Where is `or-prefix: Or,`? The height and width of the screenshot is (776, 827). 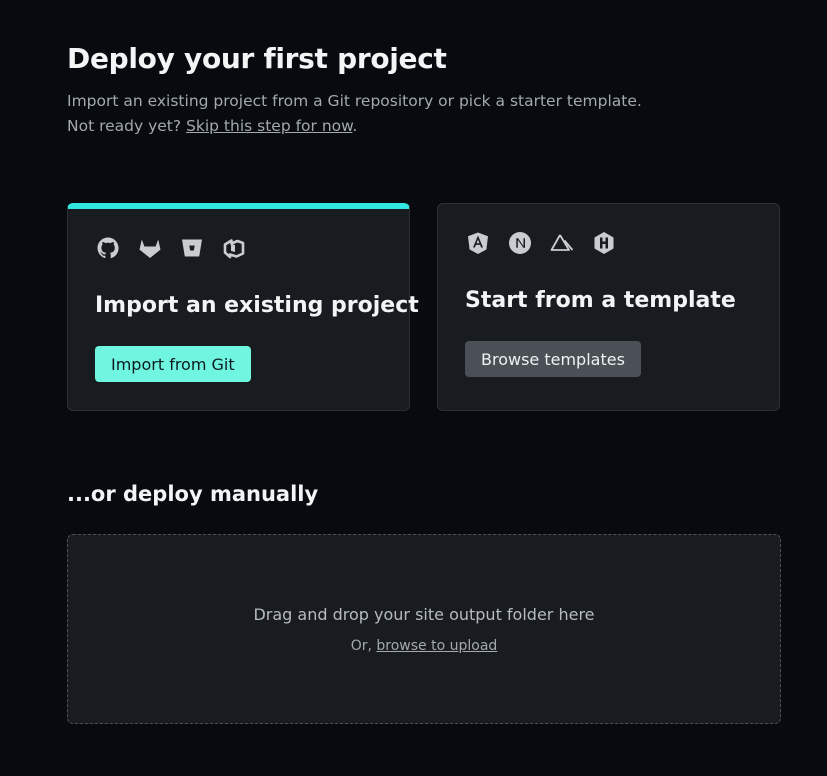
or-prefix: Or, is located at coordinates (361, 646).